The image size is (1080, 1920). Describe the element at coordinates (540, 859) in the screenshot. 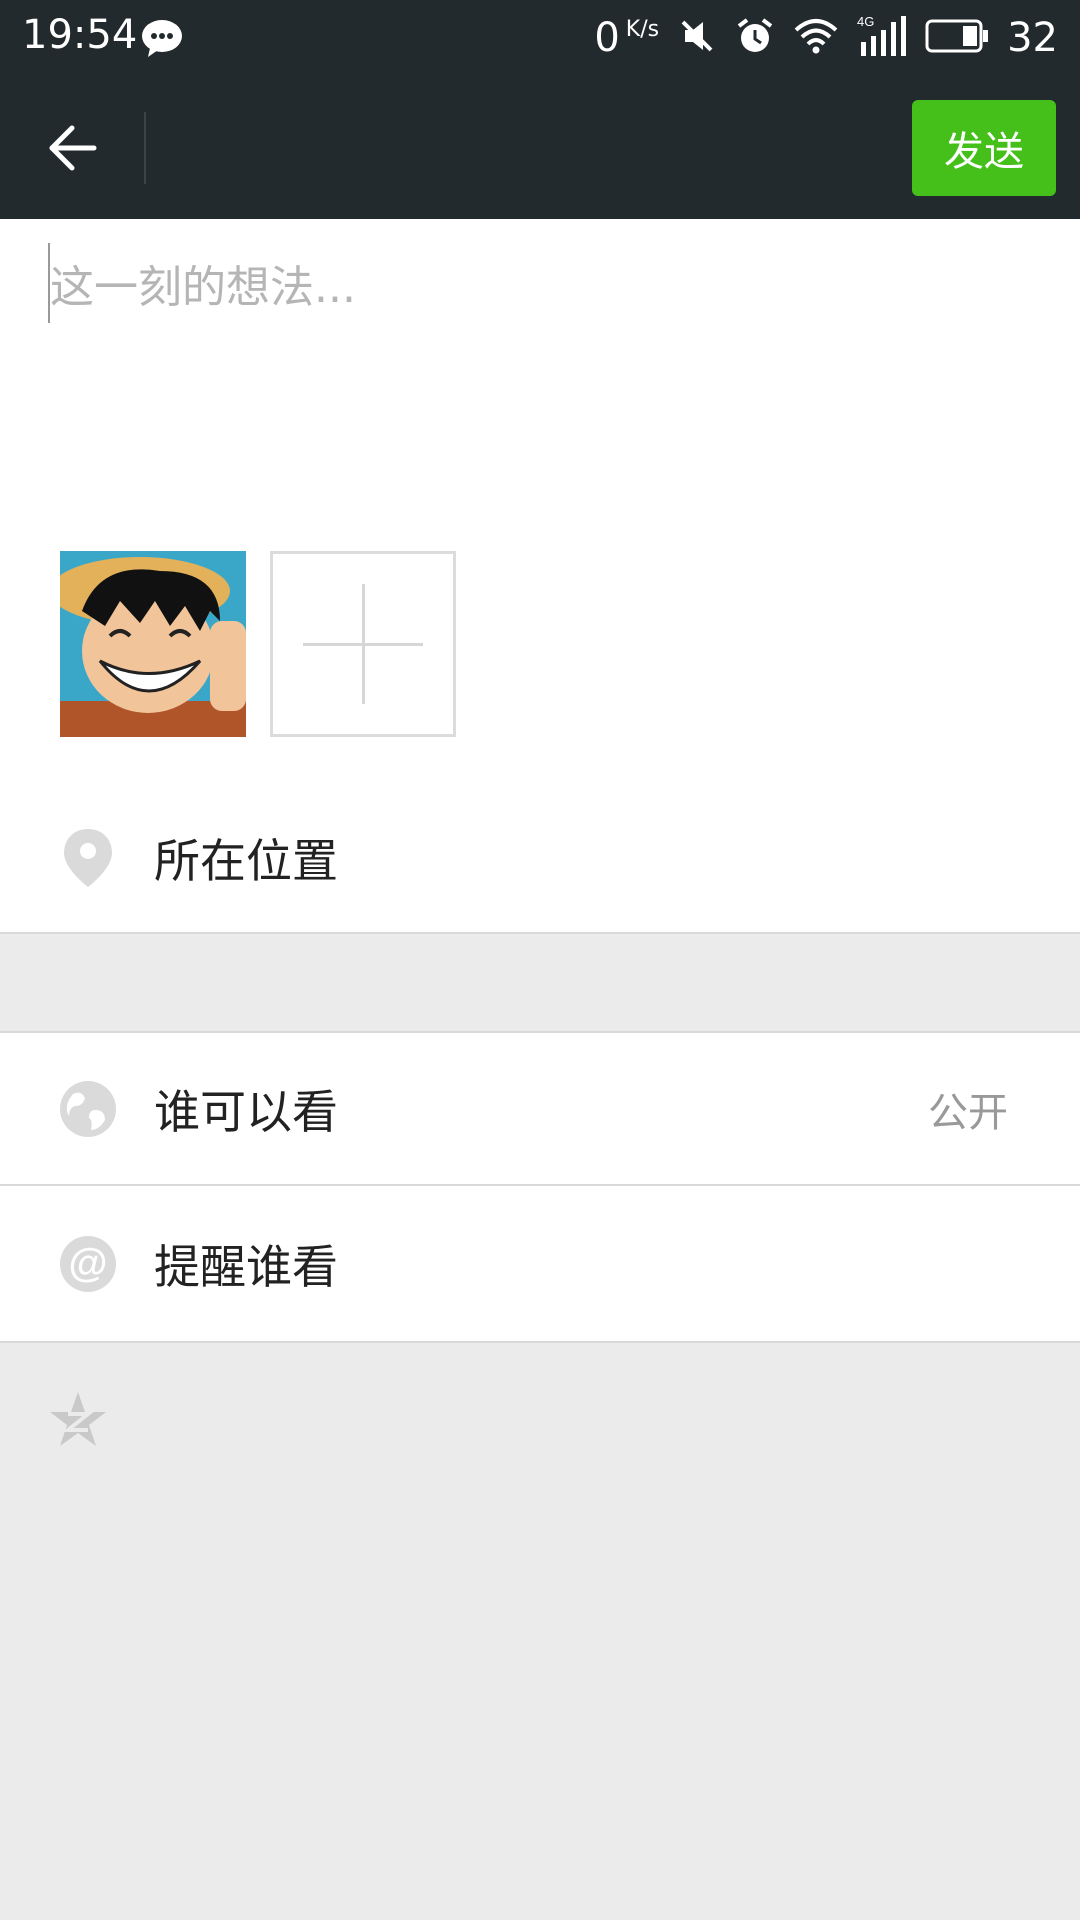

I see `location-row: 所在位置` at that location.